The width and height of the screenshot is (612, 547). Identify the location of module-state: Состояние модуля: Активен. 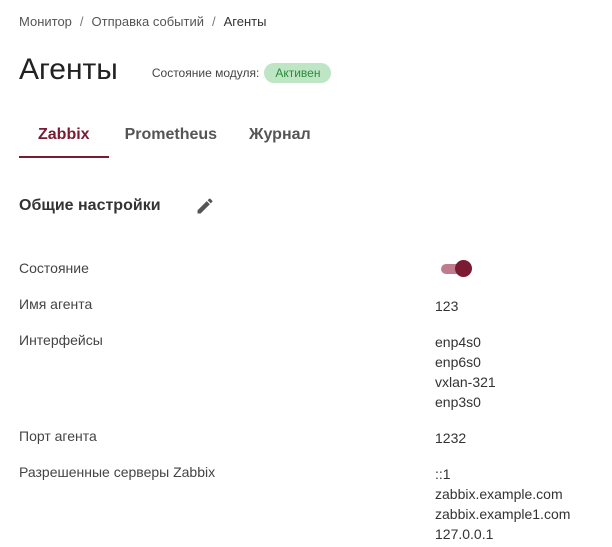
(242, 73).